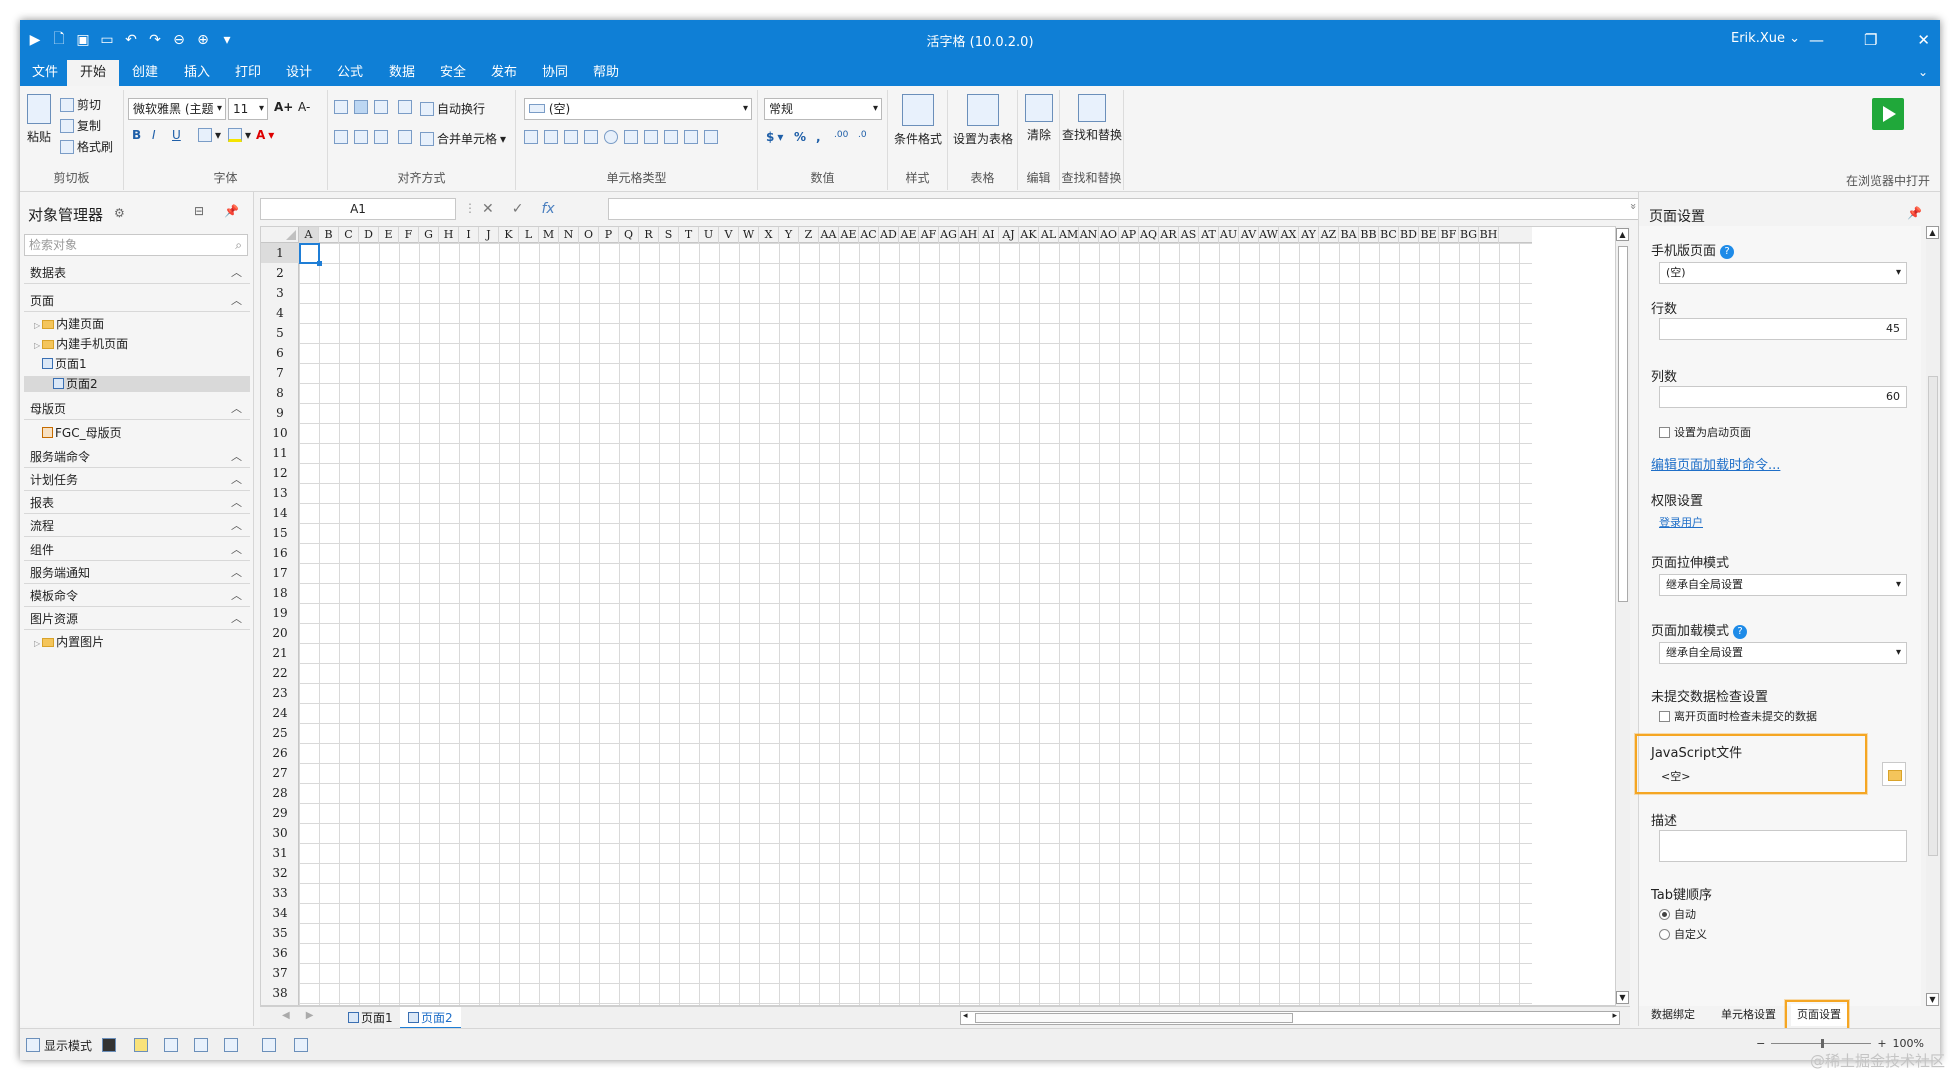 This screenshot has width=1959, height=1078. Describe the element at coordinates (1681, 522) in the screenshot. I see `login-user-link: 登录用户` at that location.